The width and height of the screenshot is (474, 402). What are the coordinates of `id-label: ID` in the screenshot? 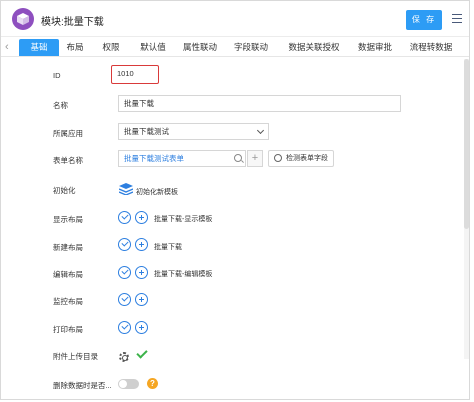 It's located at (57, 75).